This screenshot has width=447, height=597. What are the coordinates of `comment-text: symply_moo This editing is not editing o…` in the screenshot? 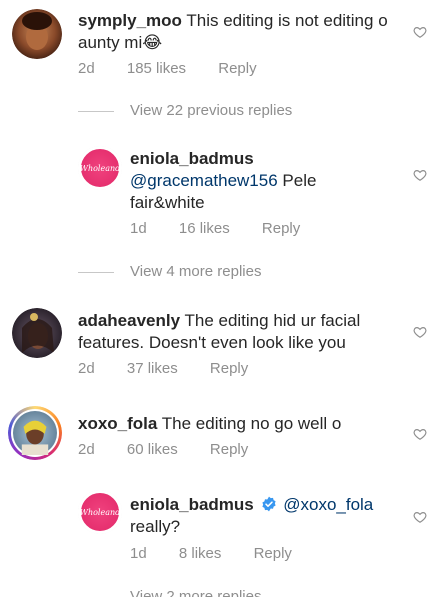 It's located at (238, 32).